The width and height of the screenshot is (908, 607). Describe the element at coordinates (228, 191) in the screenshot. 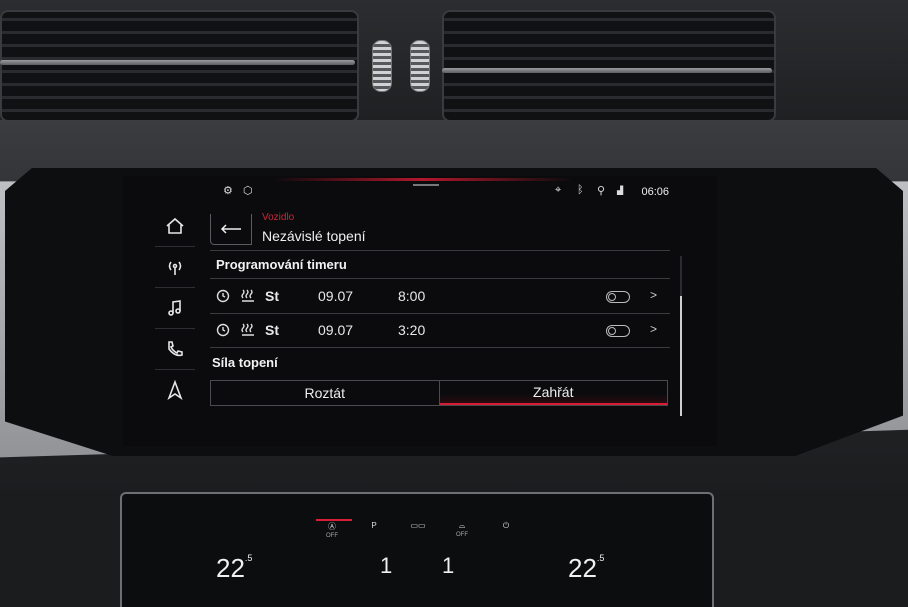

I see `car-connect-icon: ⚙` at that location.